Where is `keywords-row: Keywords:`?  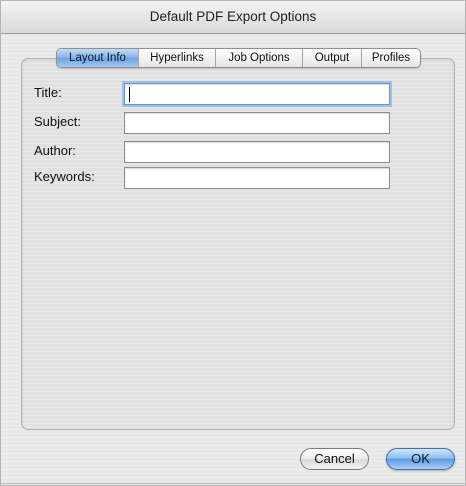 keywords-row: Keywords: is located at coordinates (214, 178).